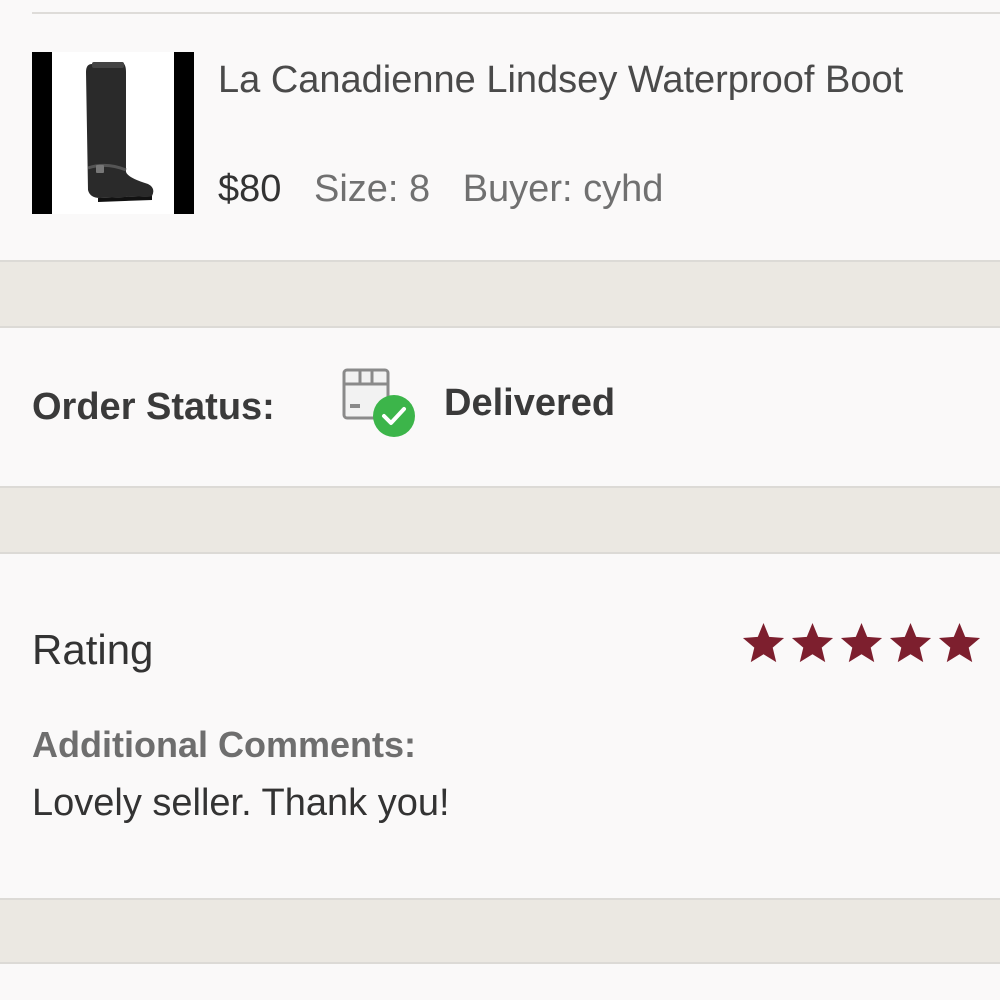  Describe the element at coordinates (250, 189) in the screenshot. I see `product-price: $80` at that location.